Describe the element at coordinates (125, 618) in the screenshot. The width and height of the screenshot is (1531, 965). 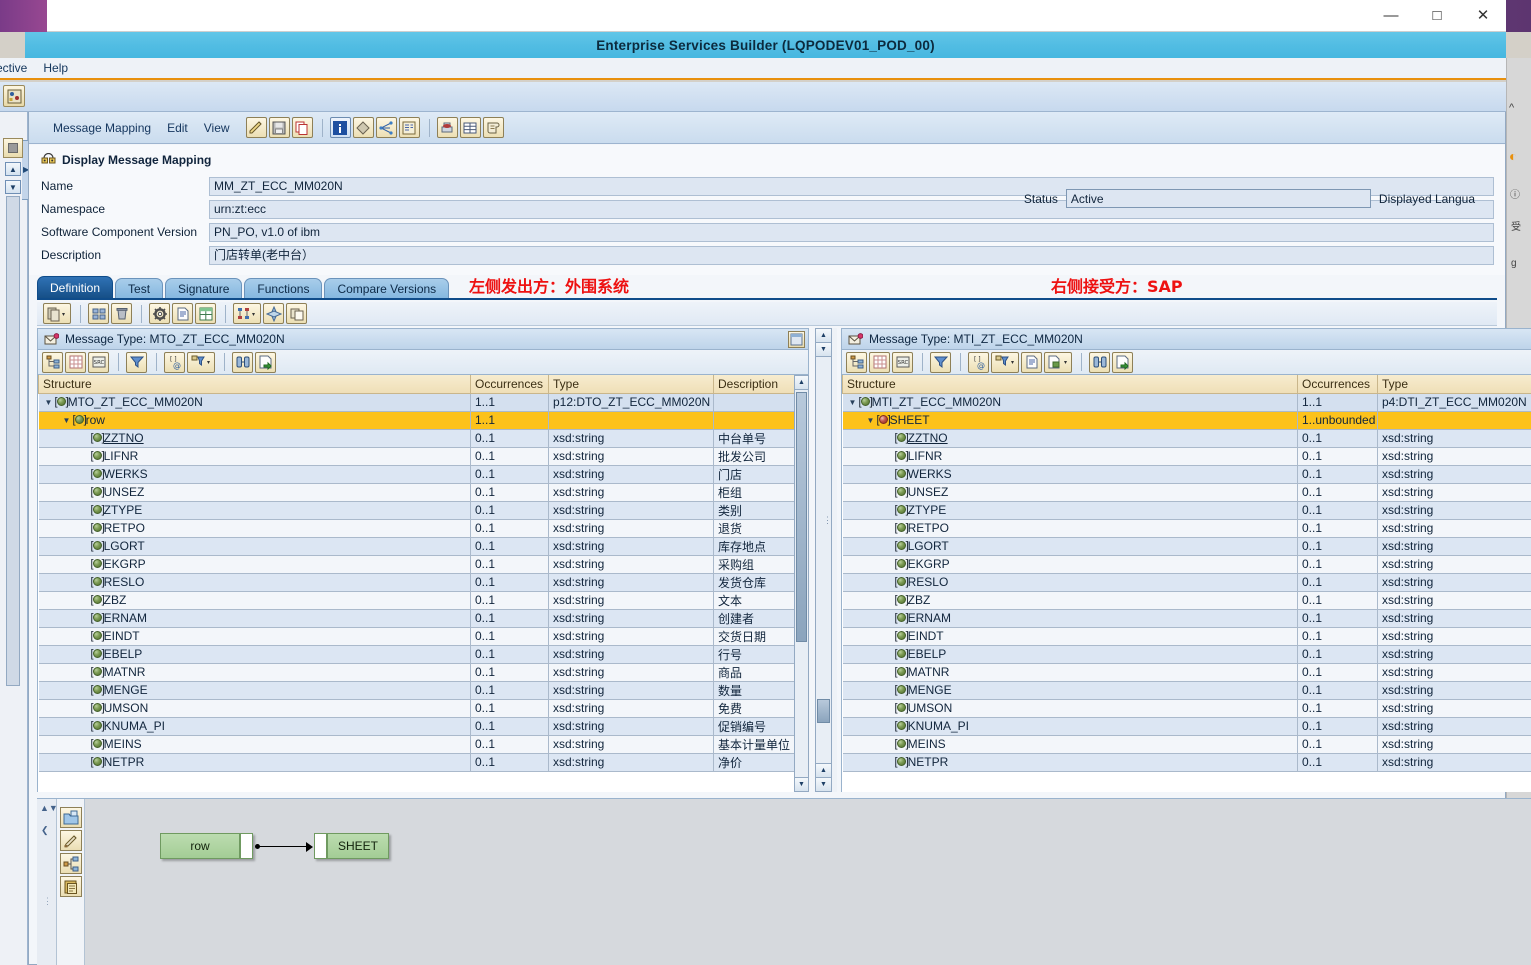
I see `tree-node-label: ERNAM` at that location.